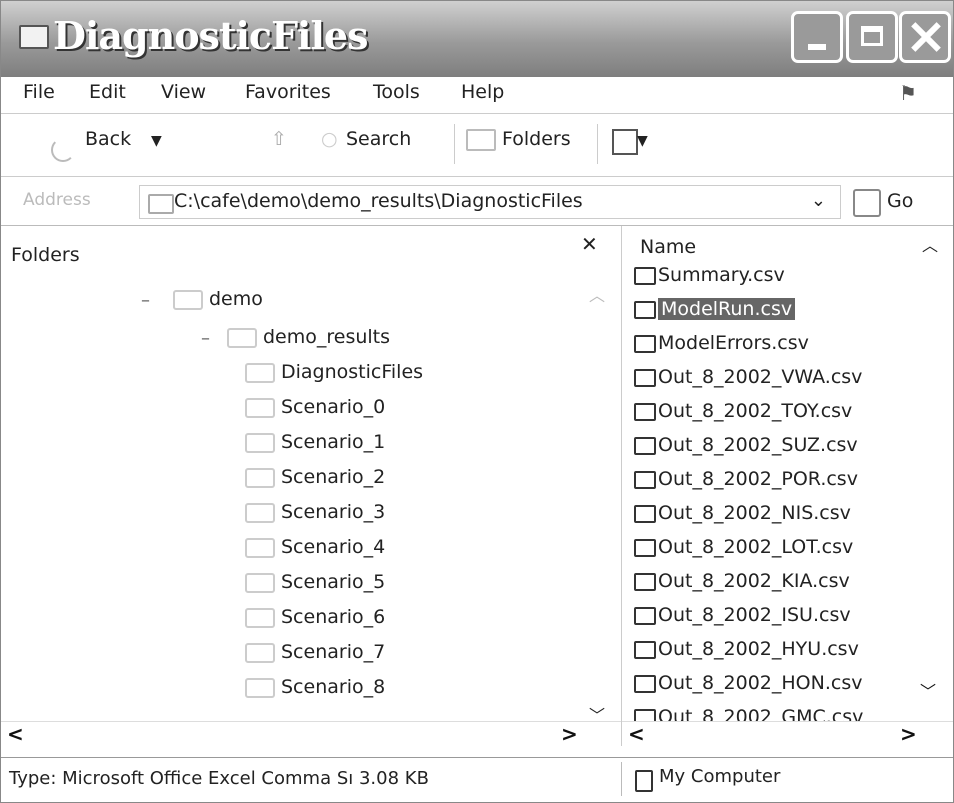 The width and height of the screenshot is (954, 803). Describe the element at coordinates (63, 150) in the screenshot. I see `back-arrow-icon` at that location.